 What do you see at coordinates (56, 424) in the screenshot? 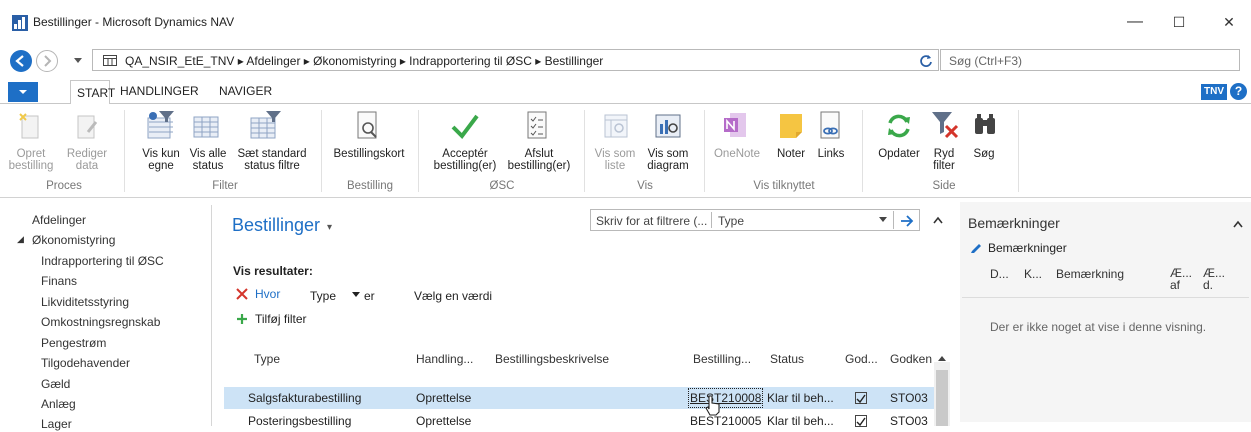
I see `nav-item-lager: Lager` at bounding box center [56, 424].